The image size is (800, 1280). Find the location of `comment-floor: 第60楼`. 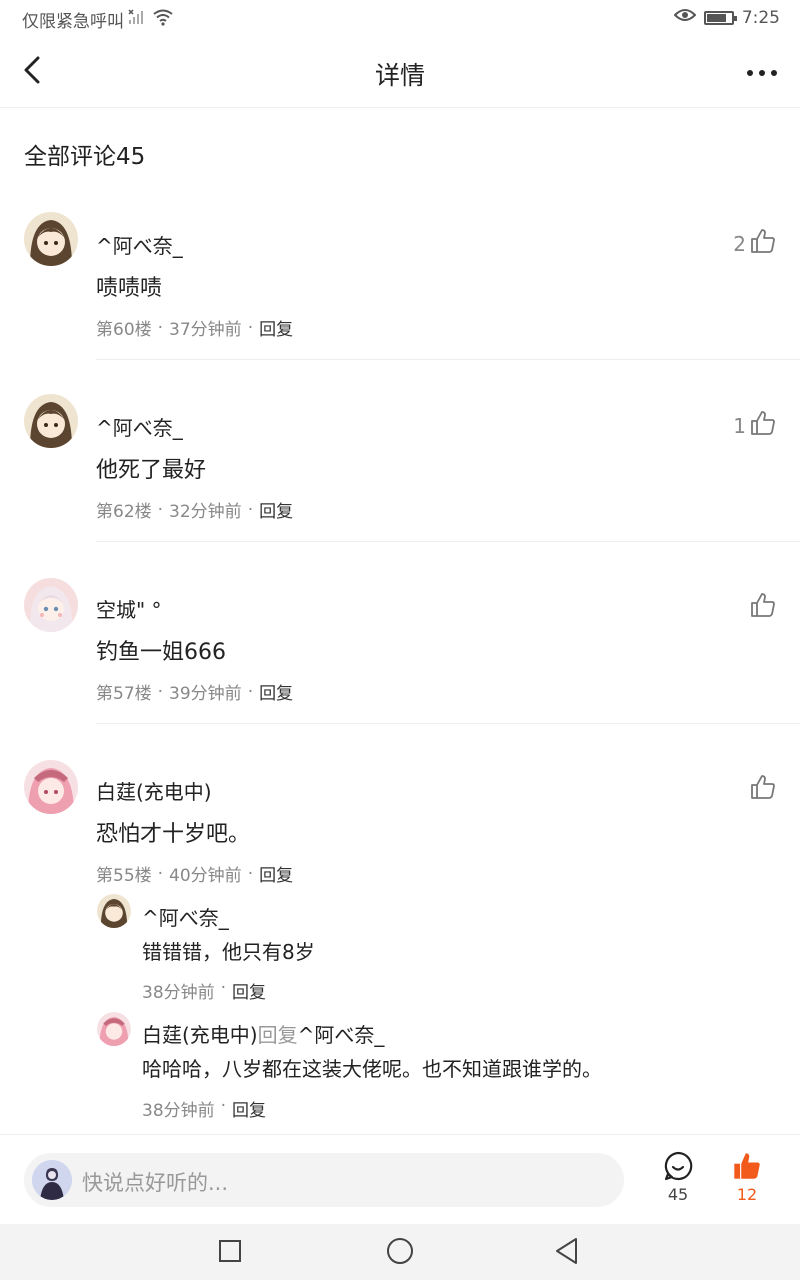

comment-floor: 第60楼 is located at coordinates (124, 330).